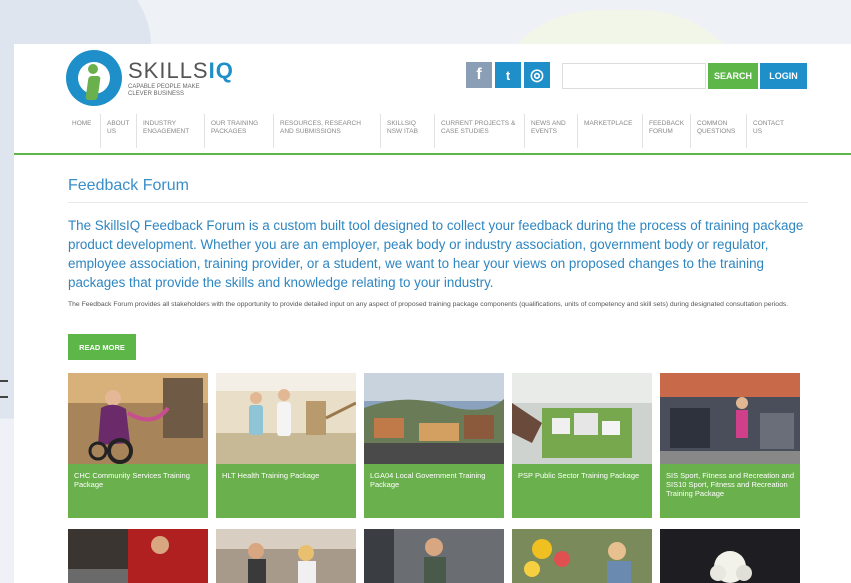  I want to click on package-label: LGA04 Local Government Training Package, so click(434, 491).